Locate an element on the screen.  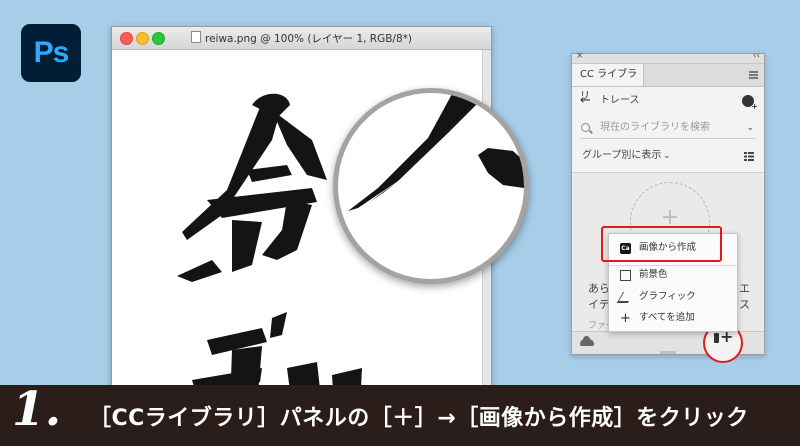
group-view-row: グループ別に表示 ⌄ is located at coordinates (668, 156).